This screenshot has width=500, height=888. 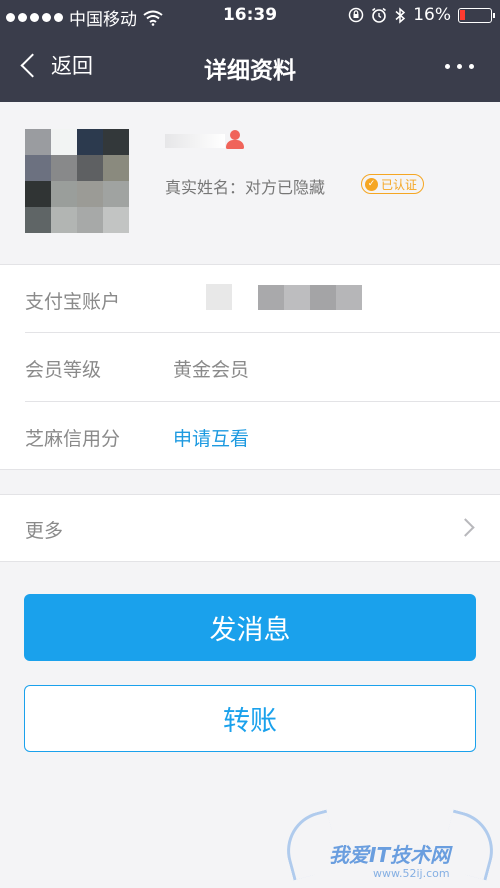 I want to click on verified-badge: ✓ 已认证, so click(x=393, y=184).